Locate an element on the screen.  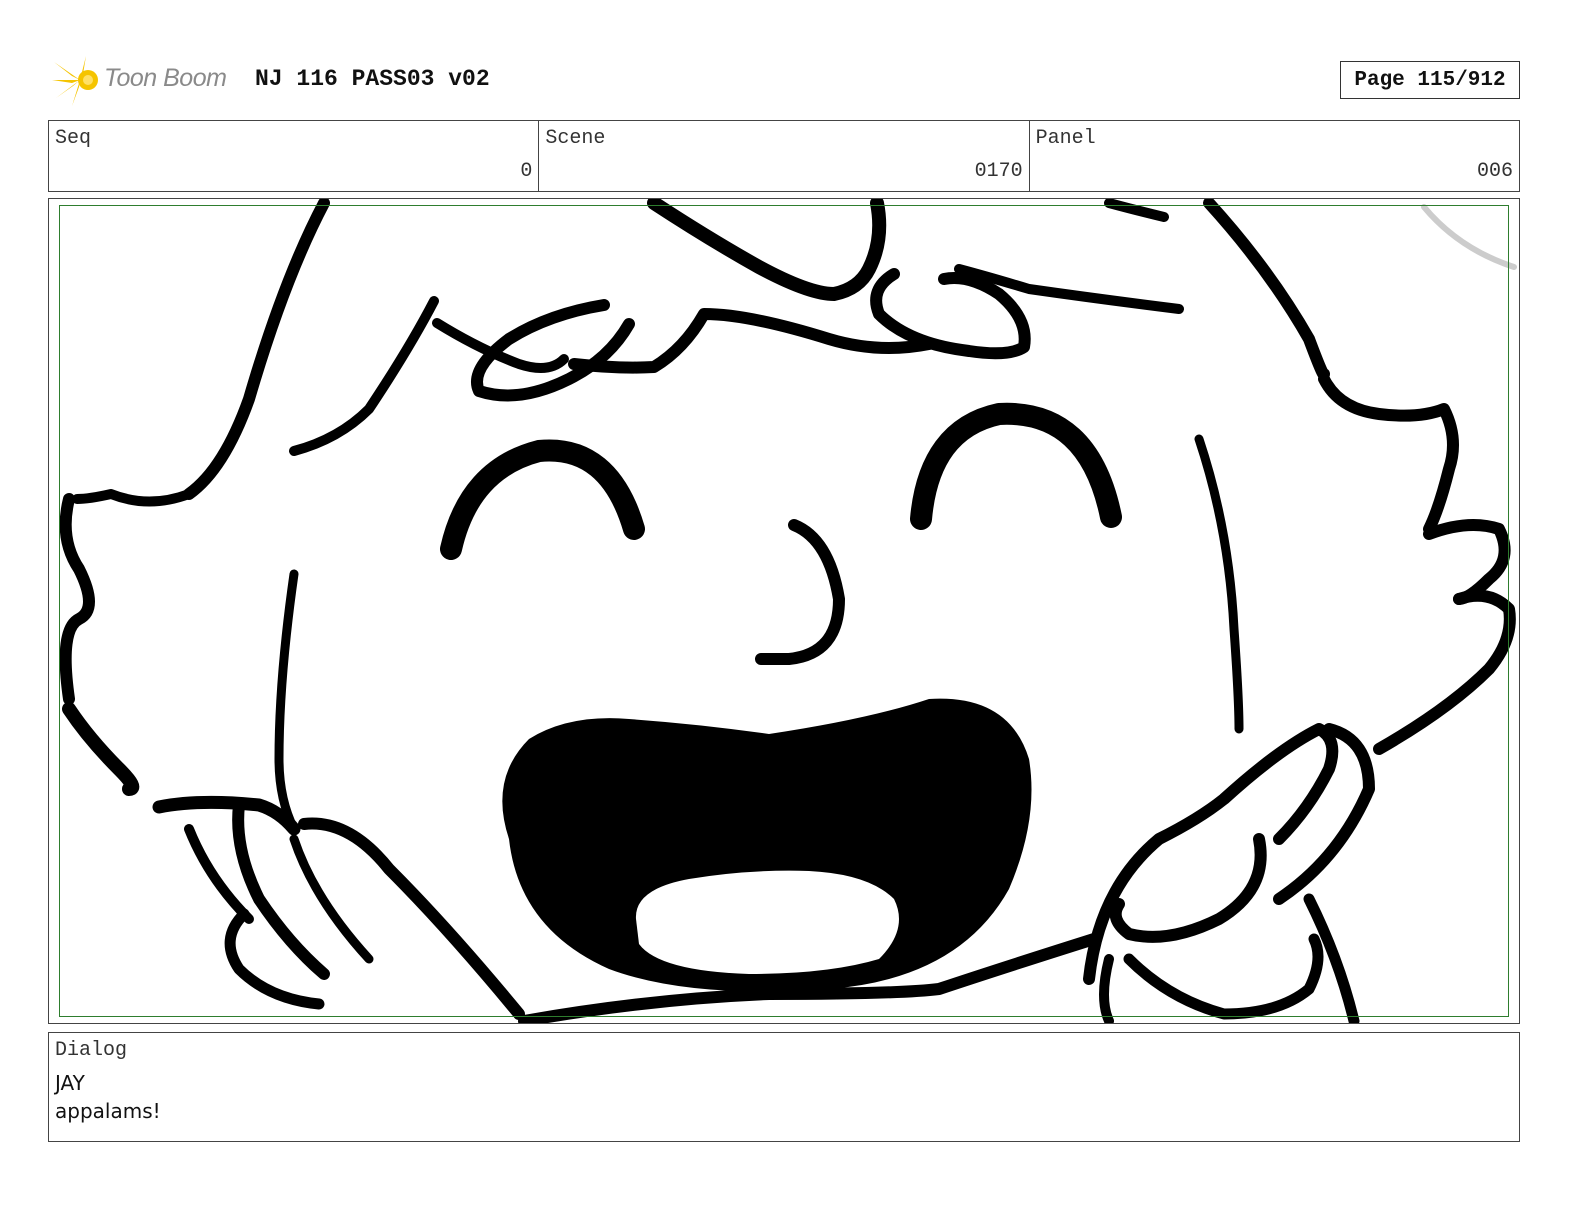
document-title: NJ 116 PASS03 v02 is located at coordinates (372, 79).